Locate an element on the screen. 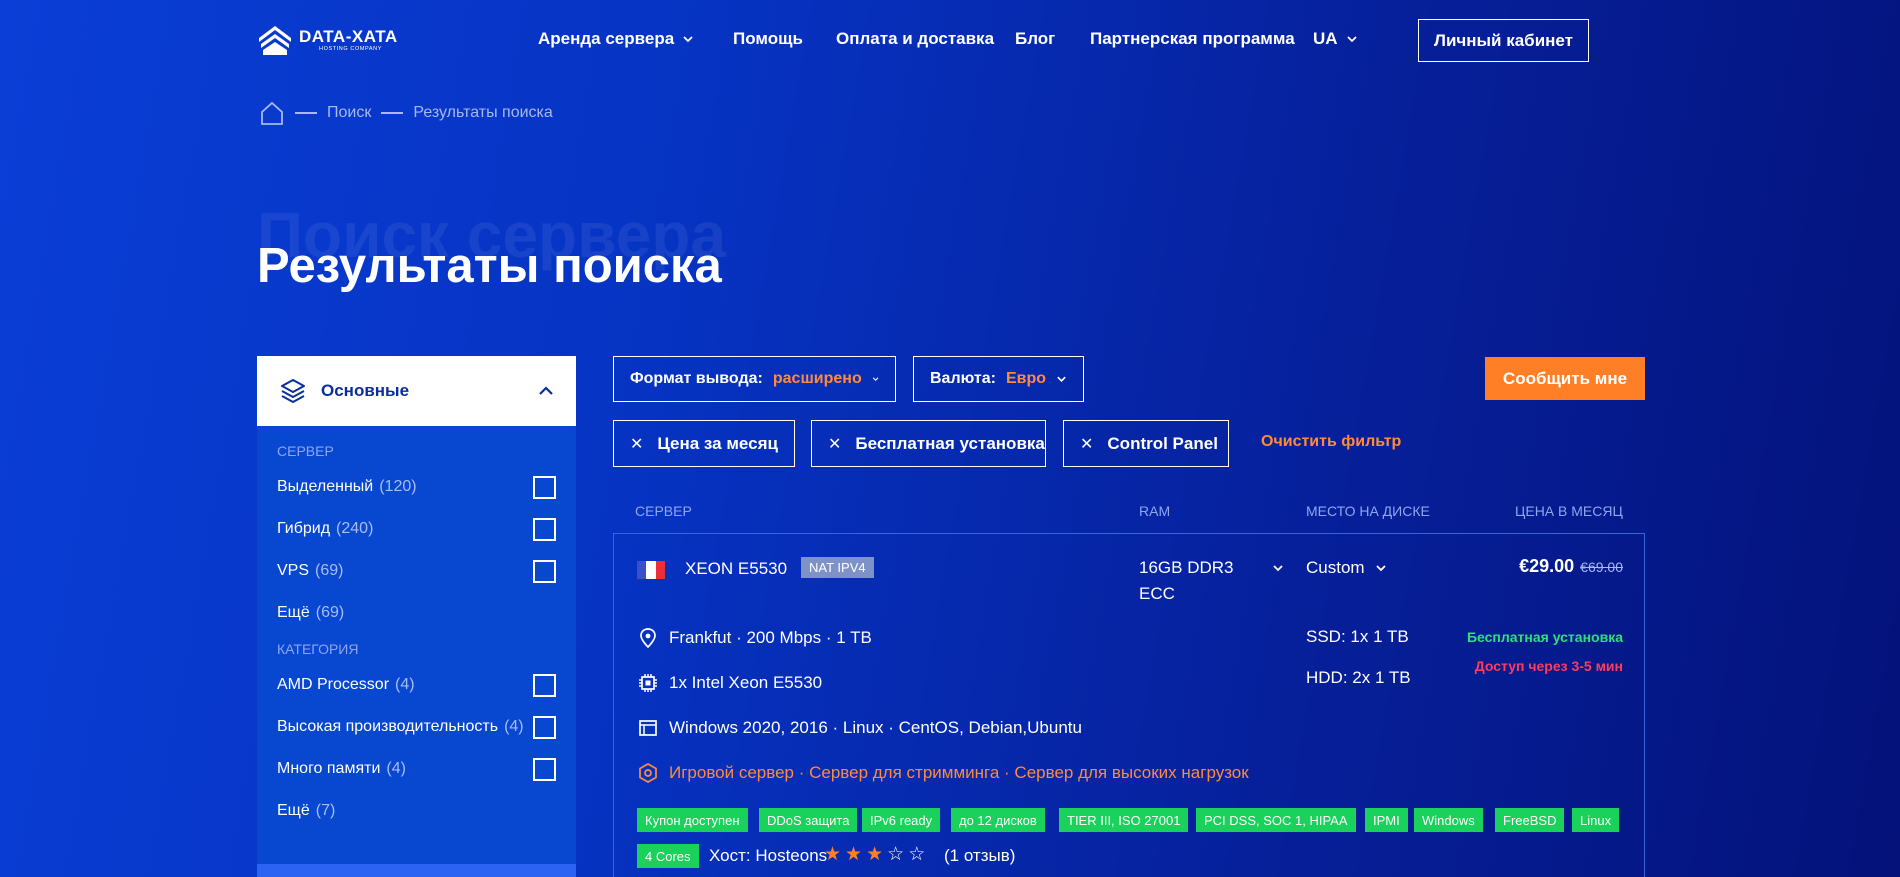  logo-name: DATA-XATA is located at coordinates (348, 36).